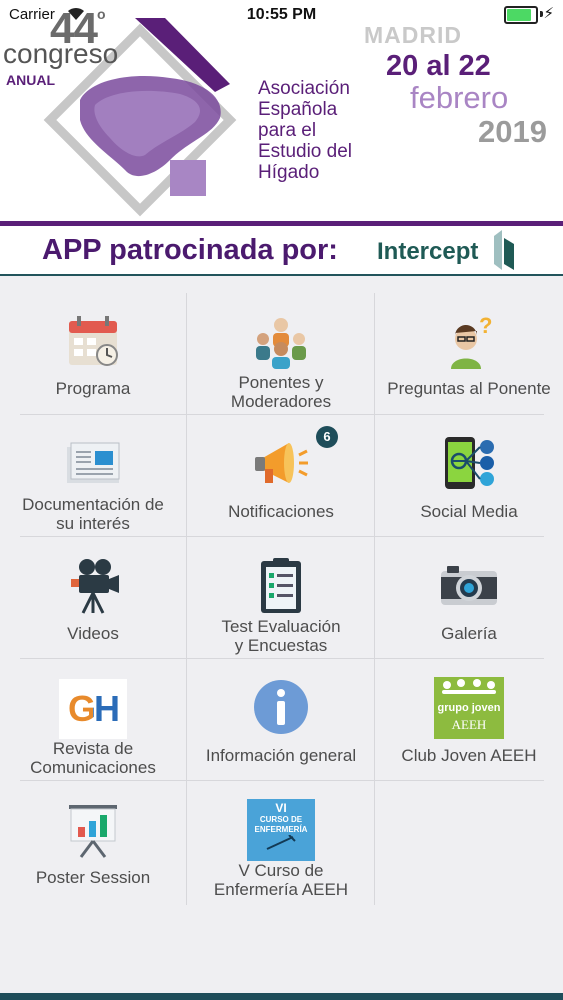 The width and height of the screenshot is (563, 1000). What do you see at coordinates (61, 53) in the screenshot?
I see `congress-word: congreso` at bounding box center [61, 53].